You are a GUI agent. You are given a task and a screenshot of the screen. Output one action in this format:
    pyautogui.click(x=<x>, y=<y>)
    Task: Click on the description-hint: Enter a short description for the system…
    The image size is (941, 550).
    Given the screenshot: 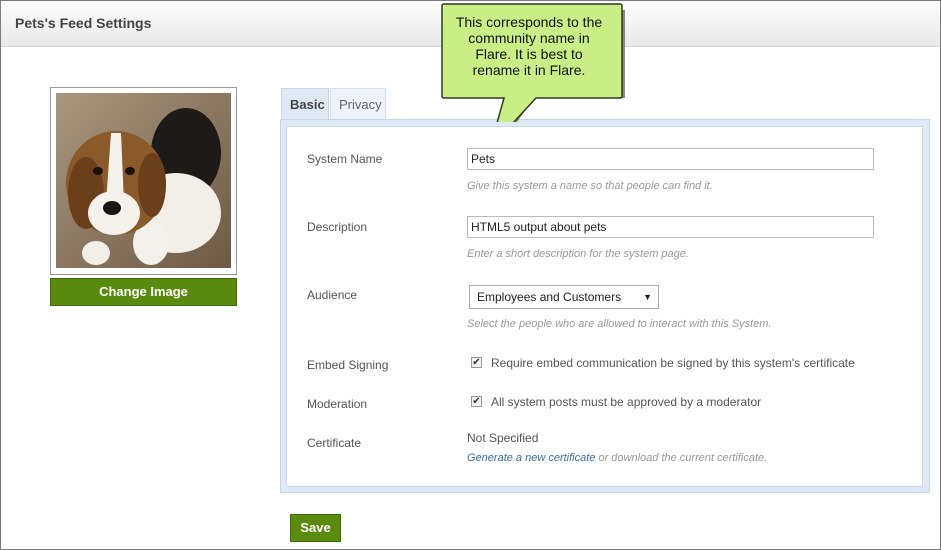 What is the action you would take?
    pyautogui.click(x=578, y=254)
    